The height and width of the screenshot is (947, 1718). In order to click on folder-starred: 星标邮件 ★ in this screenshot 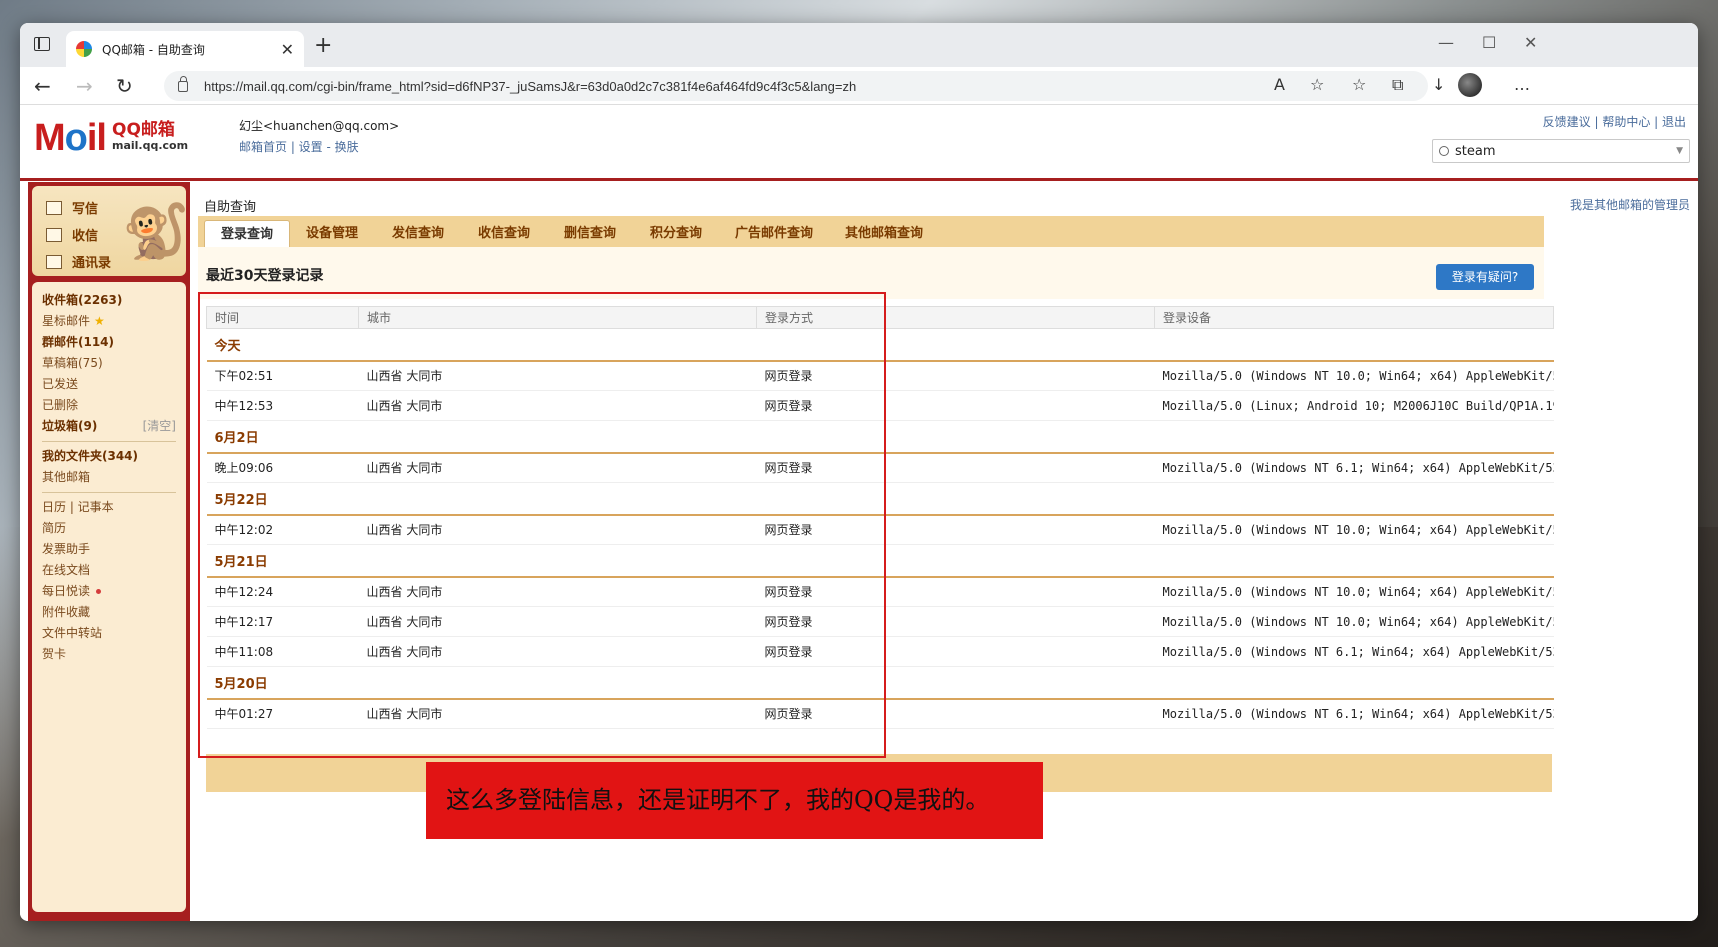, I will do `click(109, 321)`.